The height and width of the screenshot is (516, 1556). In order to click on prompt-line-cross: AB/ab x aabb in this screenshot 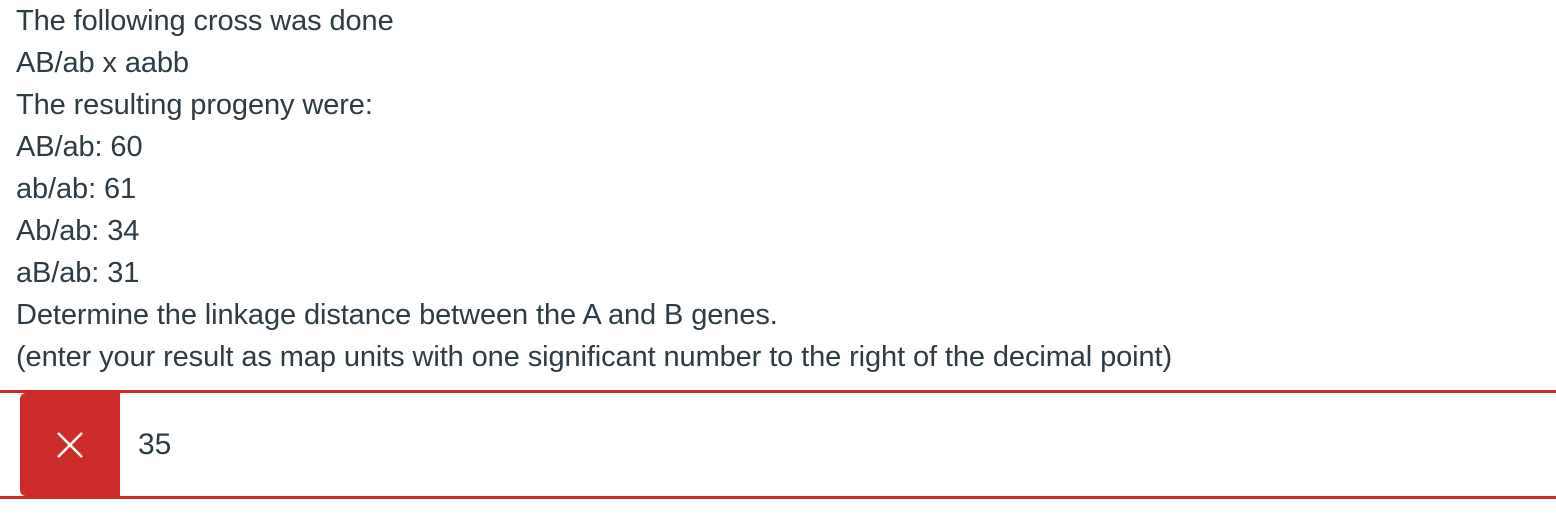, I will do `click(102, 63)`.